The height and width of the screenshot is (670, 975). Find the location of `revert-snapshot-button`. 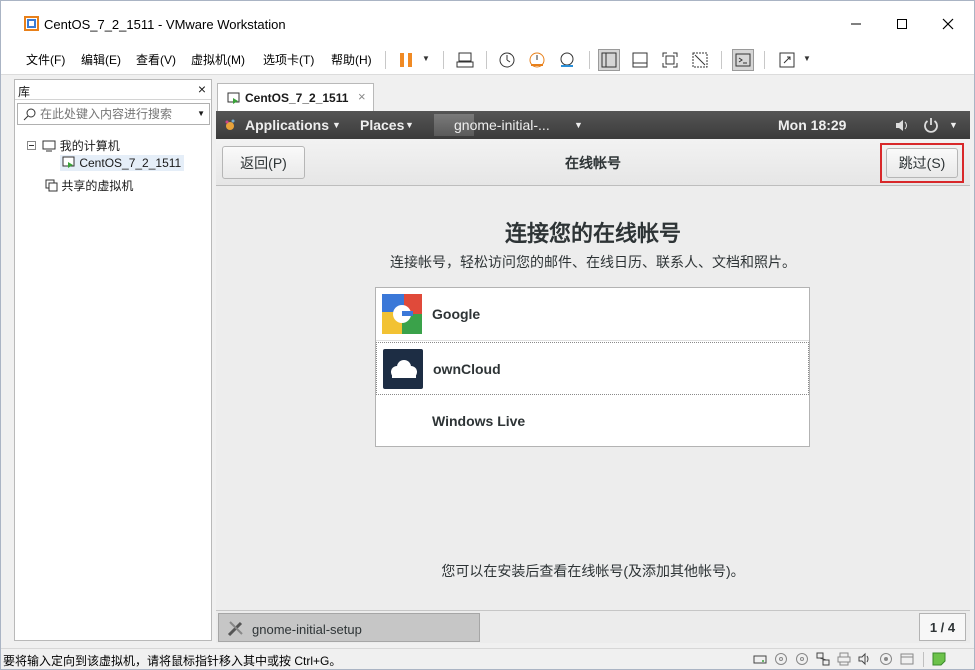

revert-snapshot-button is located at coordinates (537, 60).